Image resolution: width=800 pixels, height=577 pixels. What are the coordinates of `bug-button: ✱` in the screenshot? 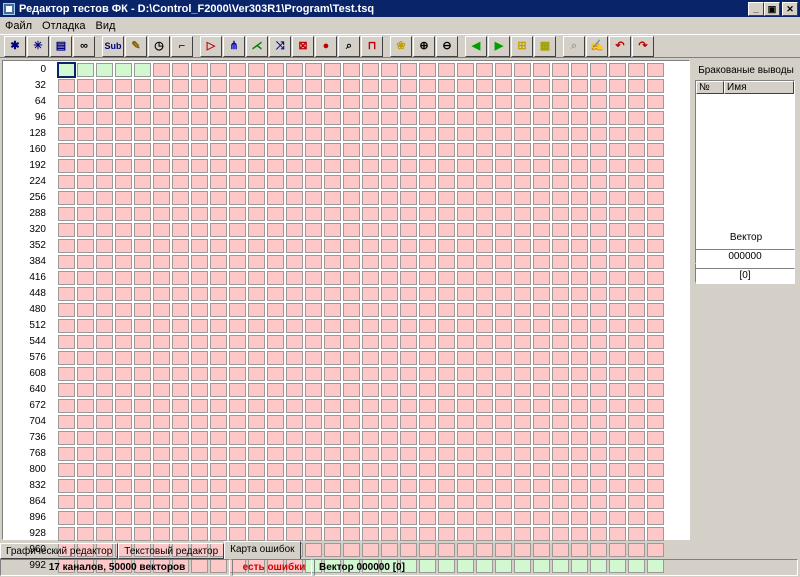 It's located at (15, 46).